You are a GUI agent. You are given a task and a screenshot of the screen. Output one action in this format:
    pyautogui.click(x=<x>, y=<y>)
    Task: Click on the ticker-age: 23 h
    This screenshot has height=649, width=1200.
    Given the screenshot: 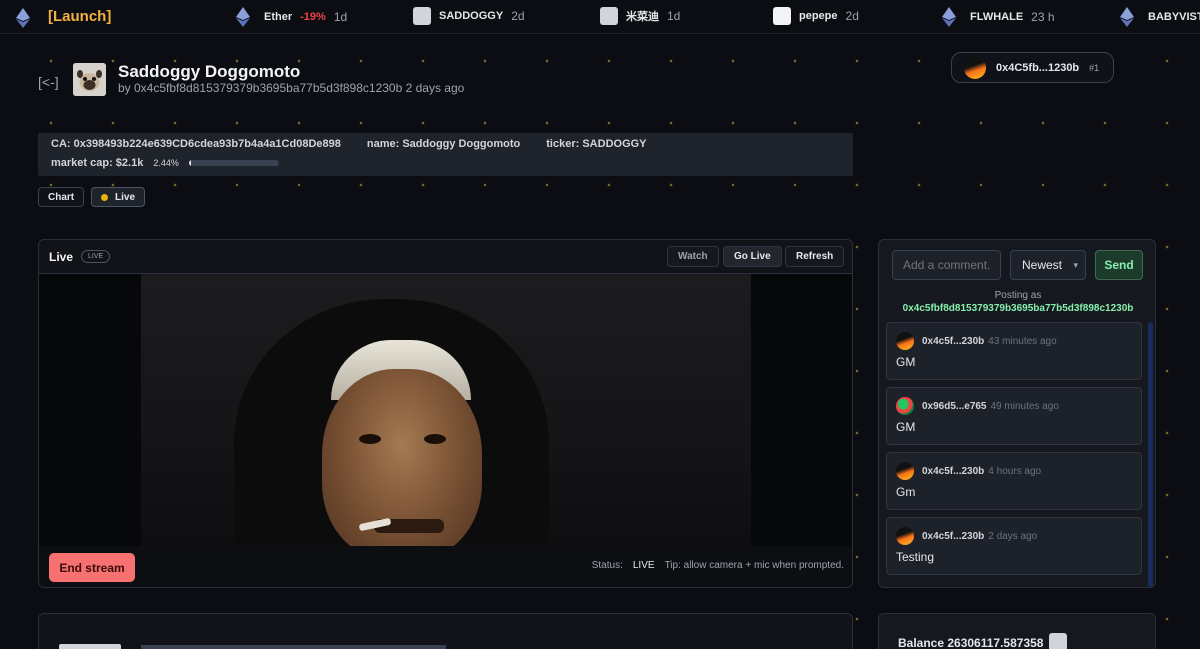 What is the action you would take?
    pyautogui.click(x=1043, y=17)
    